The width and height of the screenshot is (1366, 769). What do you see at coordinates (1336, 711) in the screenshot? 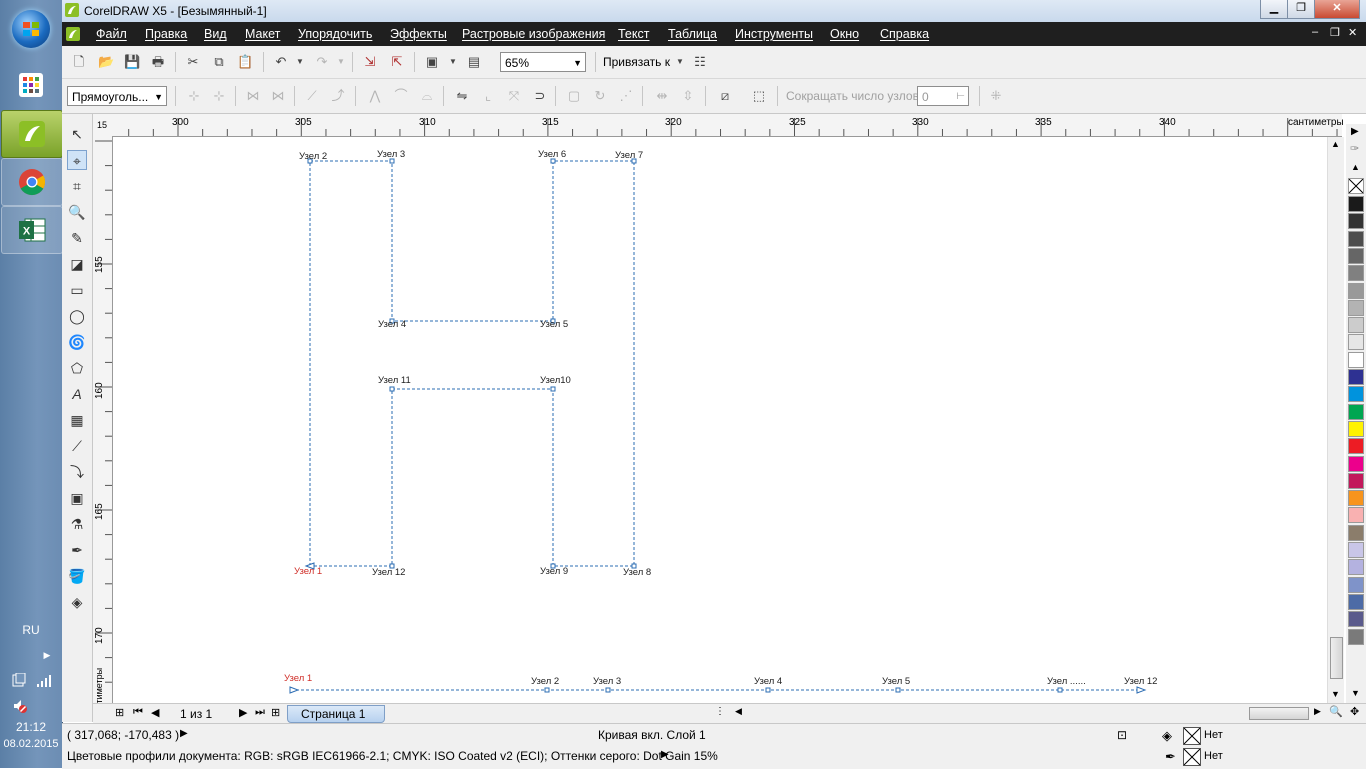
I see `navigator-zoom-icon: 🔍` at bounding box center [1336, 711].